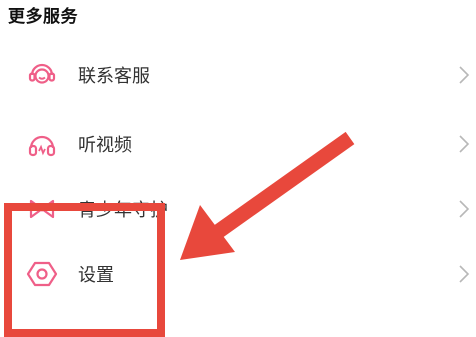 Image resolution: width=476 pixels, height=337 pixels. I want to click on section-title: 更多服务, so click(43, 17).